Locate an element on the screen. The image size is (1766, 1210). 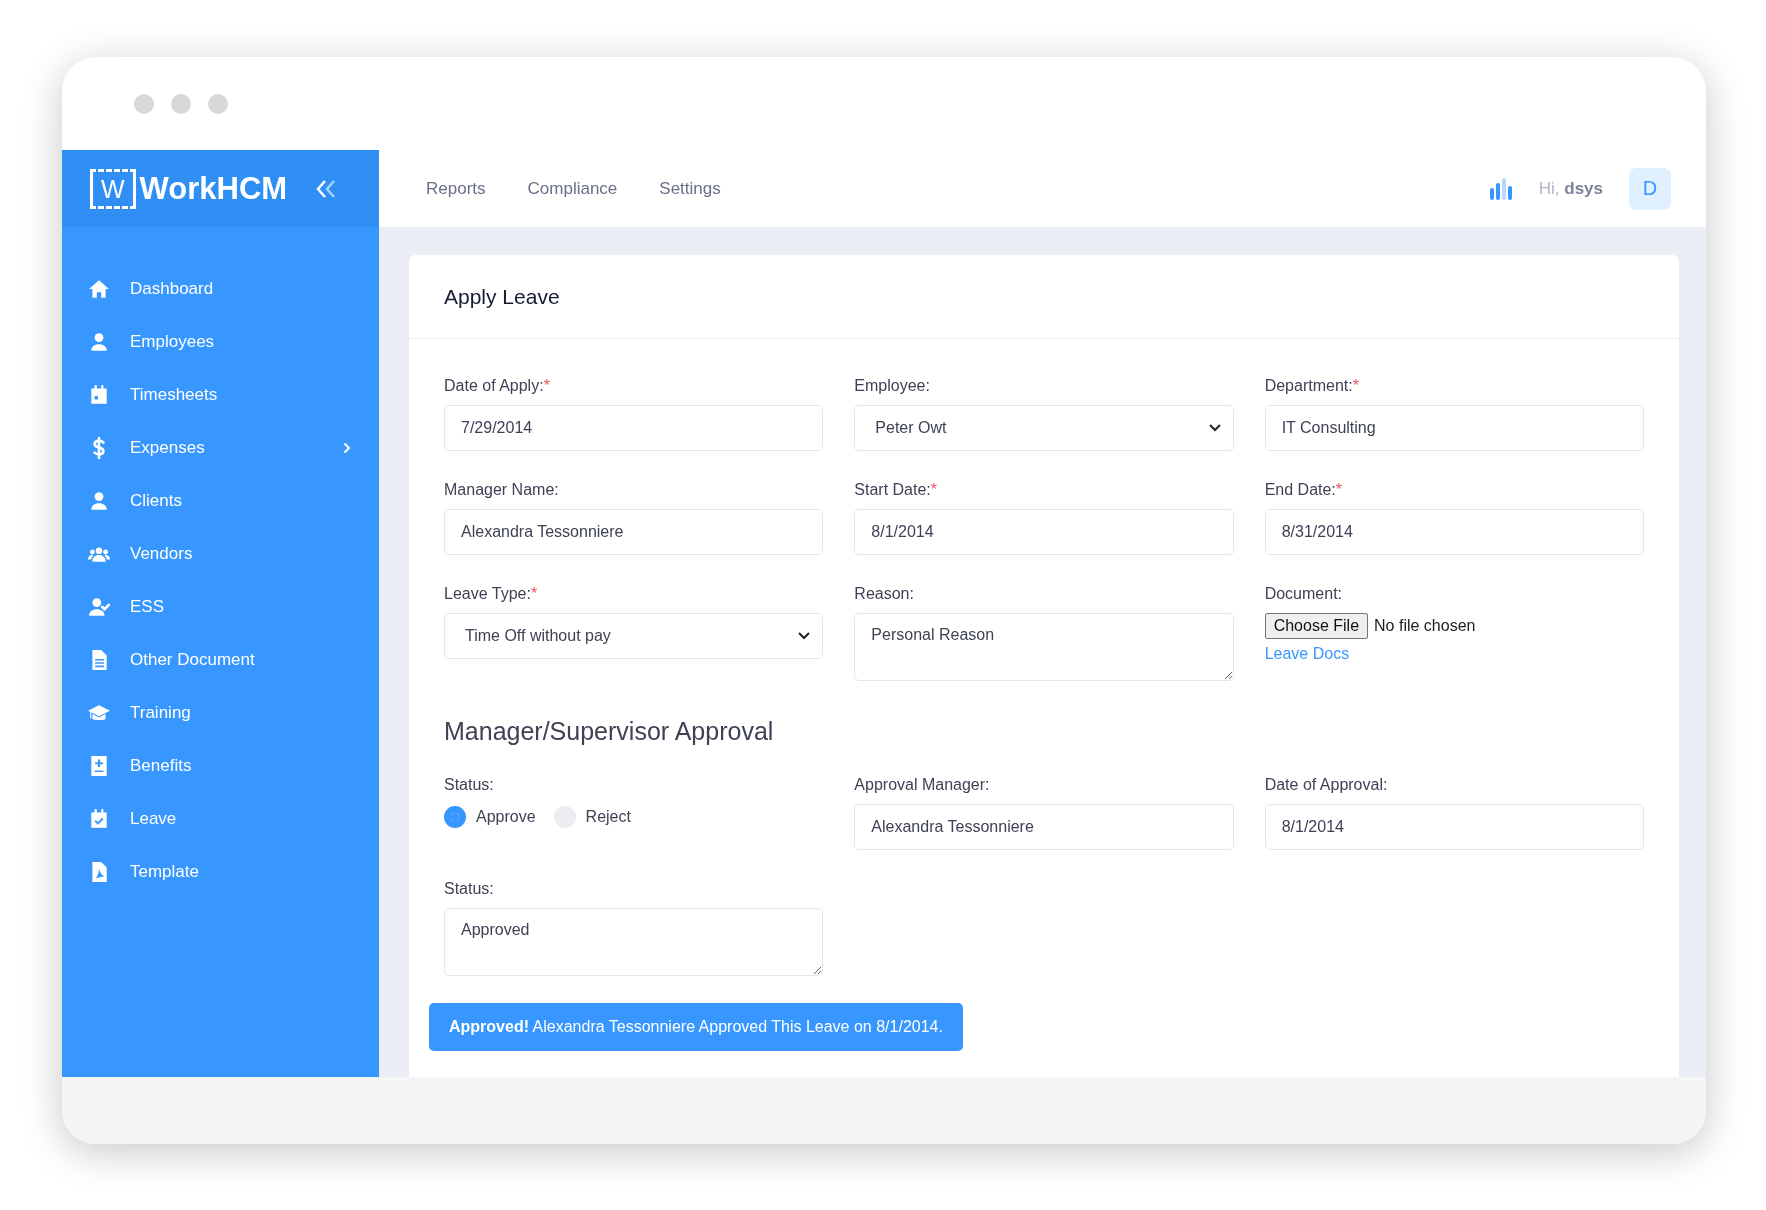
choose-file-button: Choose File is located at coordinates (1316, 626).